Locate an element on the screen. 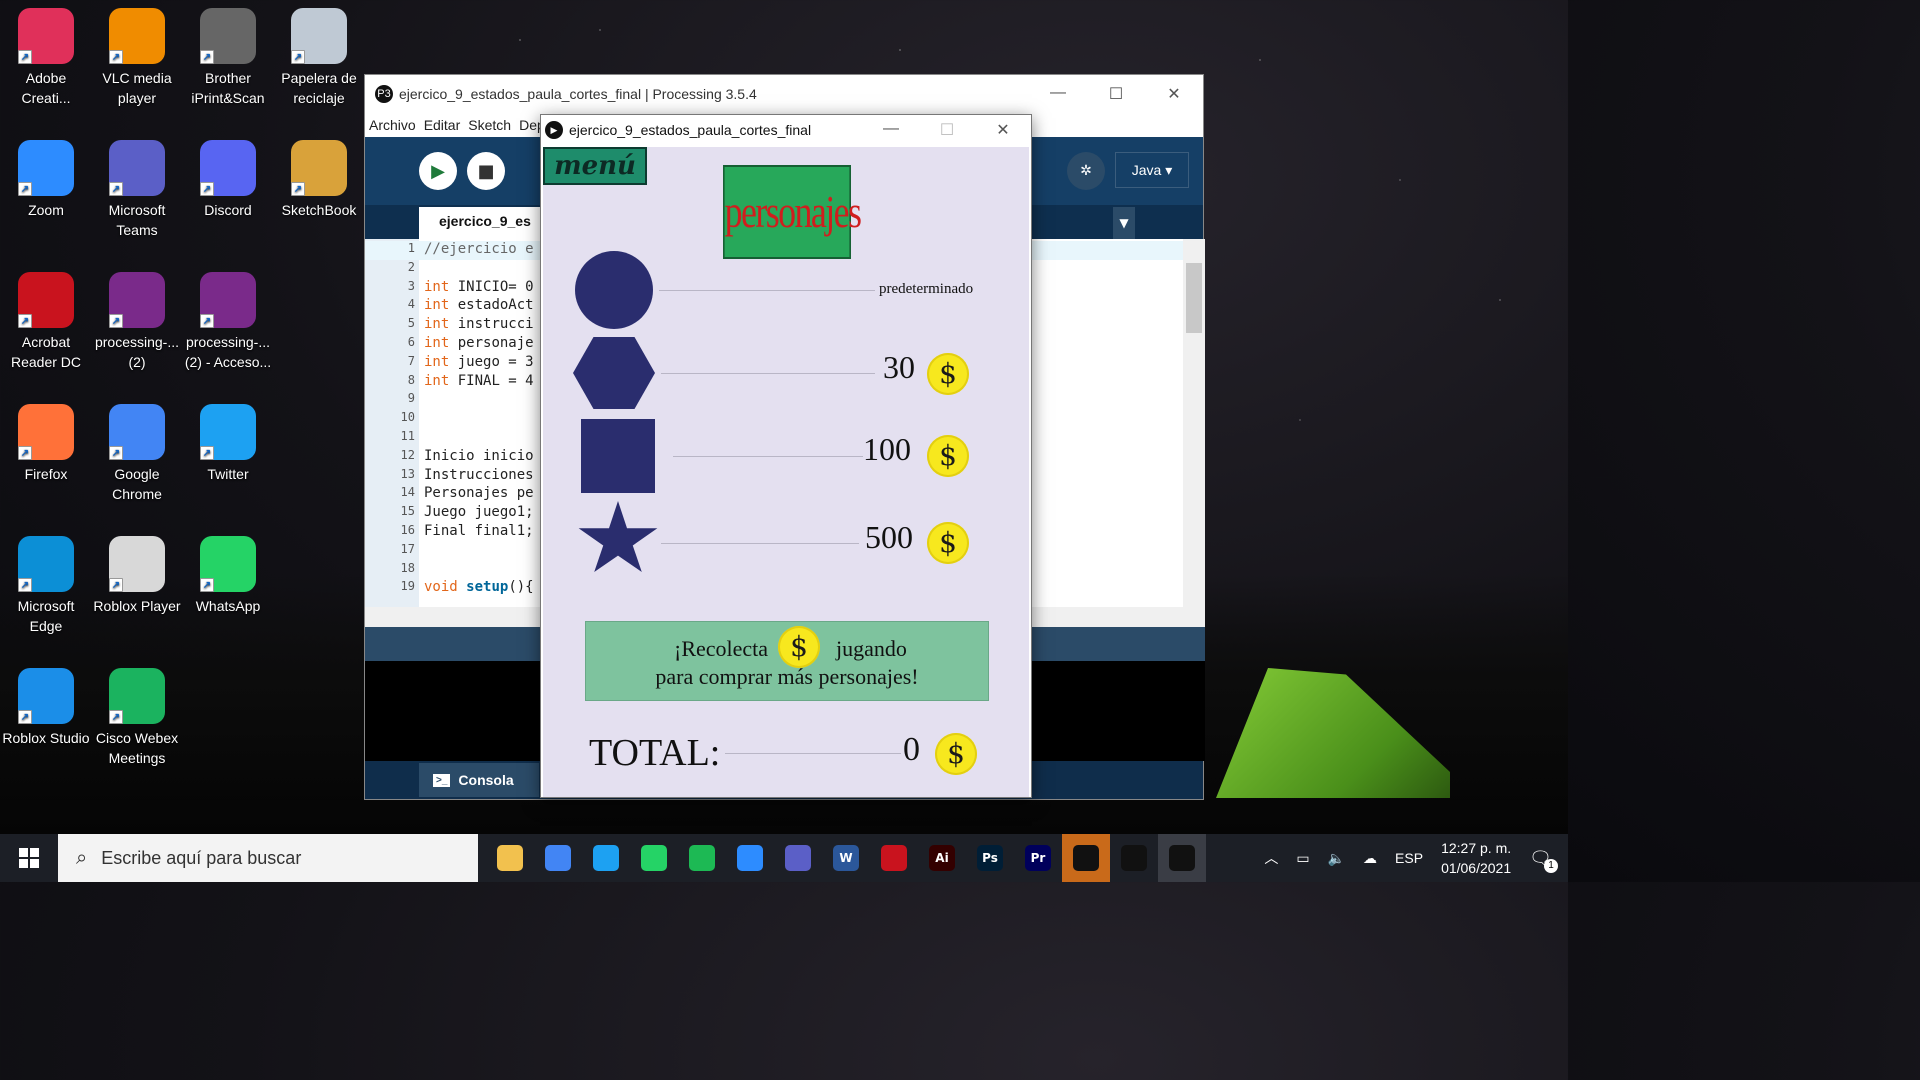 This screenshot has width=1920, height=1080. tab-menu-icon: ▼ is located at coordinates (1124, 223).